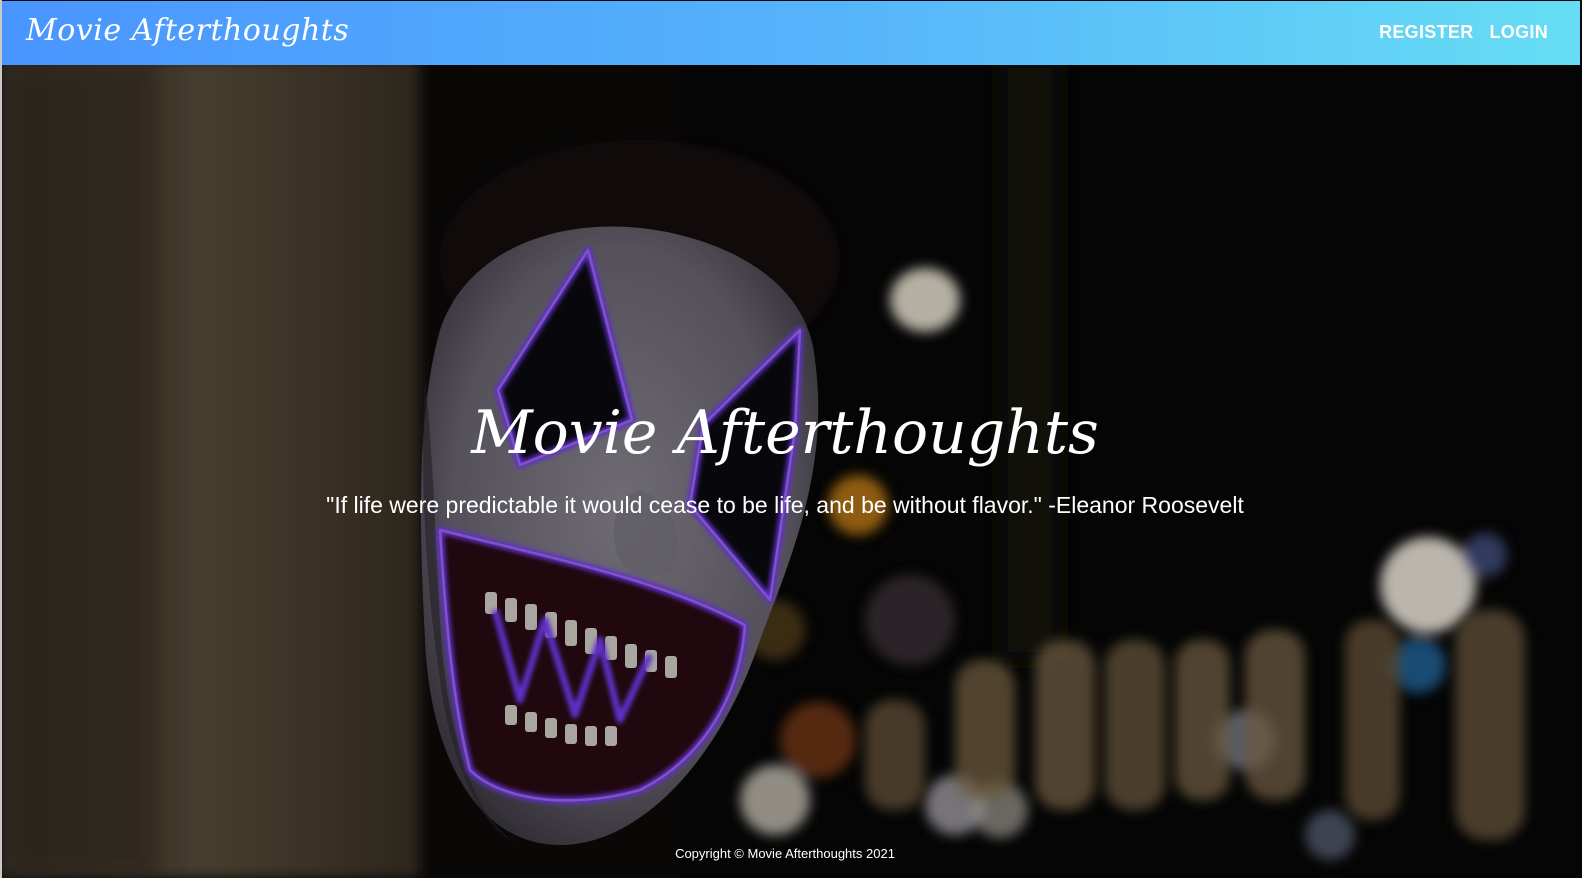  What do you see at coordinates (791, 33) in the screenshot?
I see `navbar: Movie Afterthoughts REGISTER LOGIN` at bounding box center [791, 33].